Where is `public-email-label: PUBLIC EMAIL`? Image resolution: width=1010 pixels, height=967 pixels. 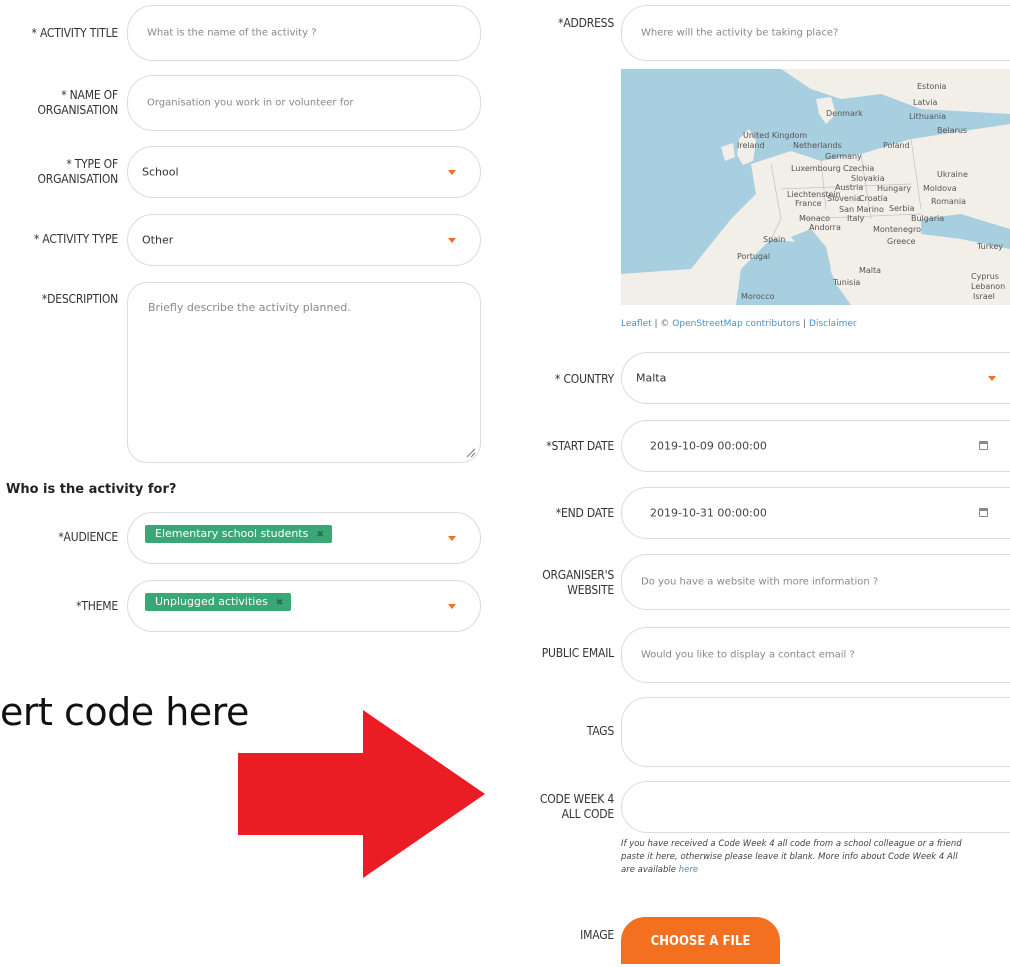 public-email-label: PUBLIC EMAIL is located at coordinates (577, 653).